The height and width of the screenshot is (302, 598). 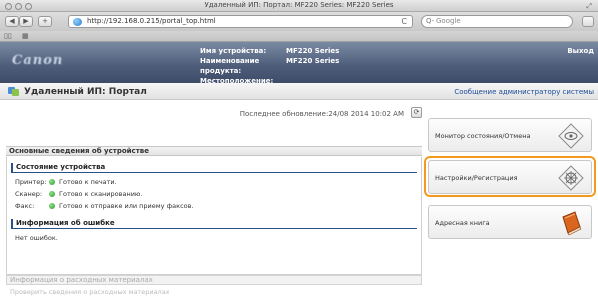 I want to click on address-bar: http://192.168.0.215/portal_top.html C, so click(x=240, y=21).